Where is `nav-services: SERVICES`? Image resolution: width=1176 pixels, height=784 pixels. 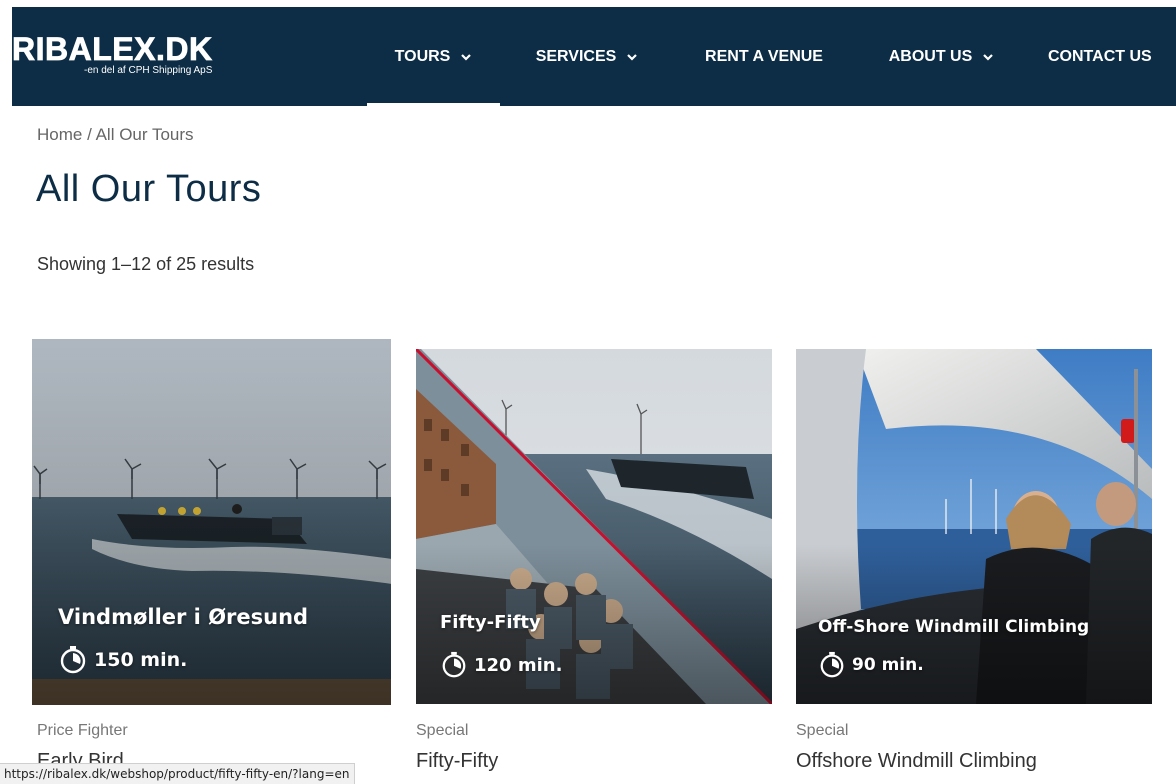
nav-services: SERVICES is located at coordinates (587, 56).